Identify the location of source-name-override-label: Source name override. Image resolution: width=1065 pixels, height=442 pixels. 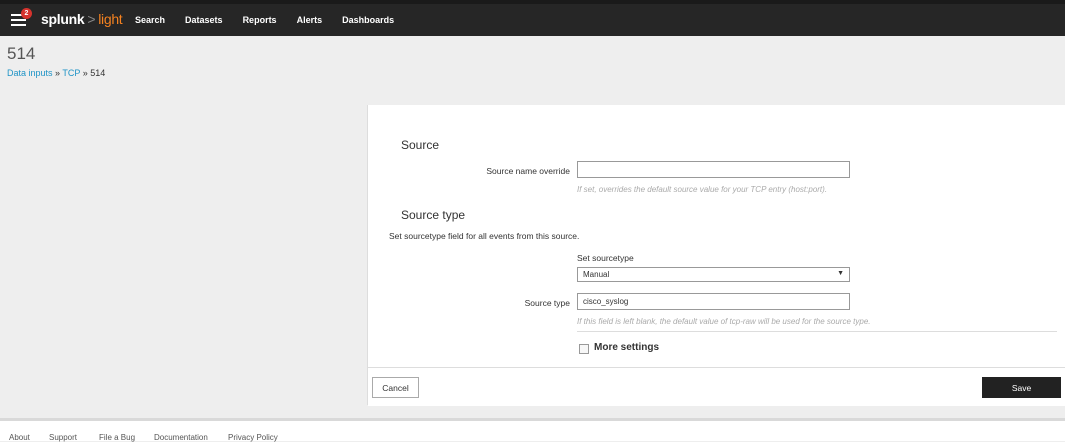
(528, 171).